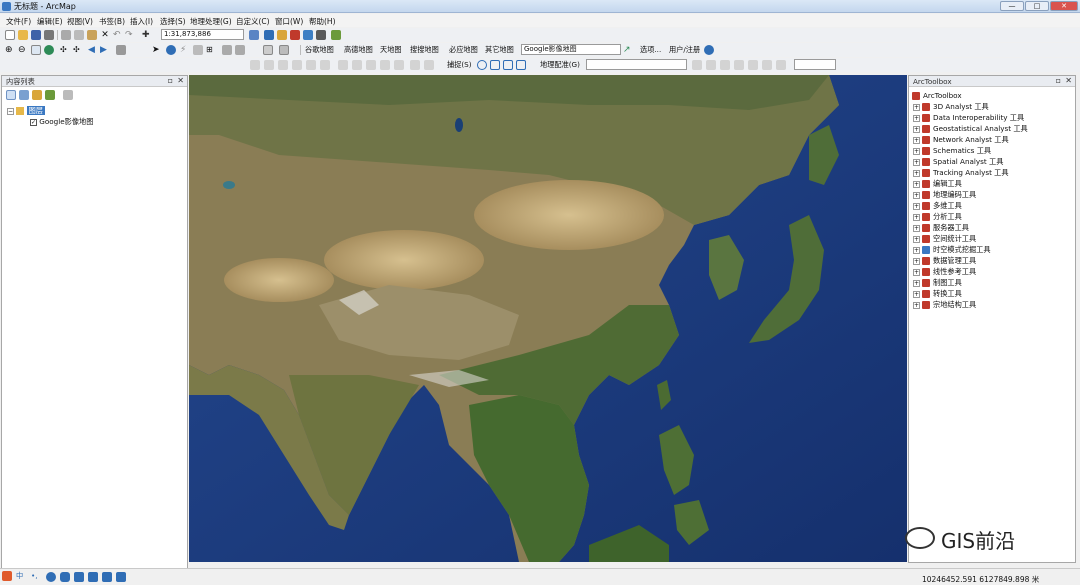 The width and height of the screenshot is (1080, 585). What do you see at coordinates (121, 50) in the screenshot?
I see `select-features-icon` at bounding box center [121, 50].